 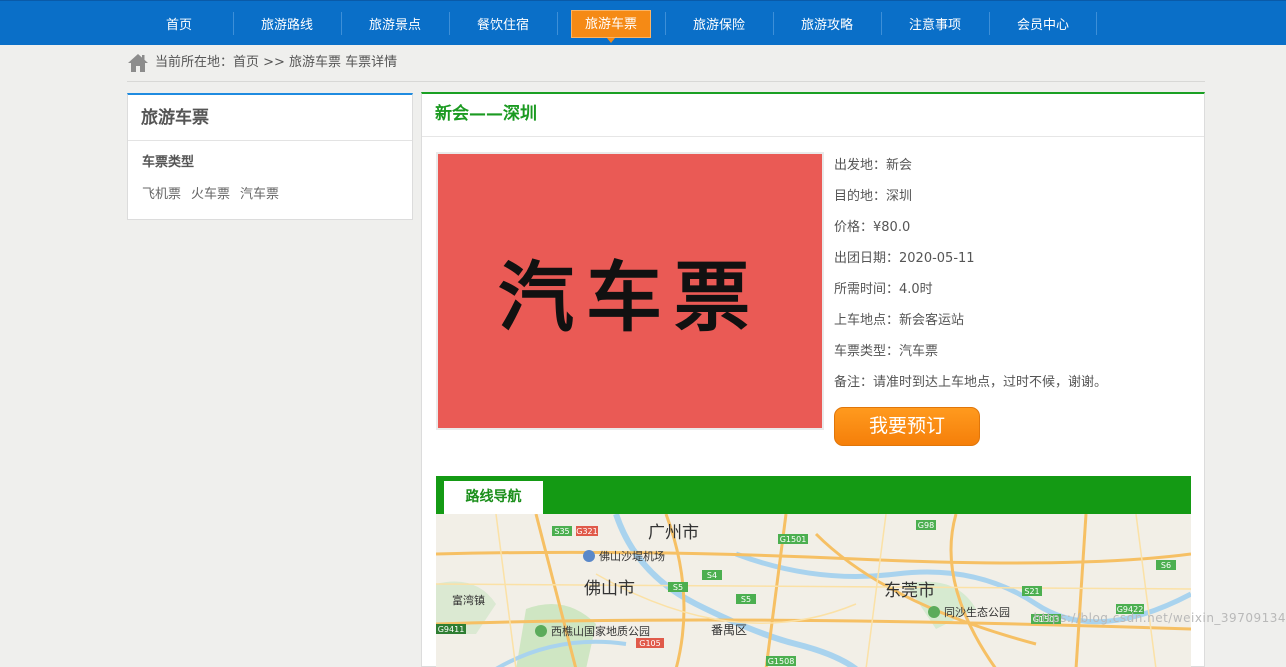 I want to click on page-title: 新会——深圳, so click(x=813, y=115).